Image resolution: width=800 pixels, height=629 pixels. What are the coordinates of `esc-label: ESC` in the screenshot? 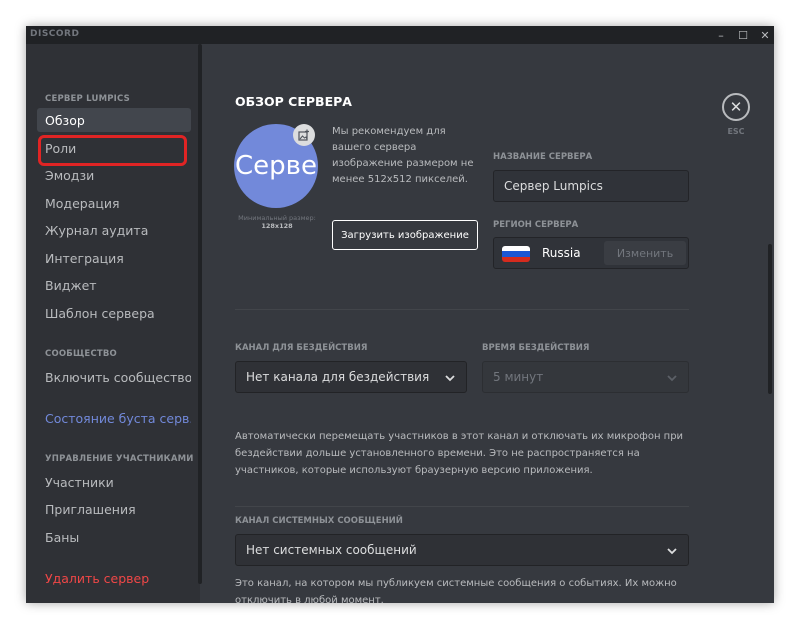 It's located at (736, 131).